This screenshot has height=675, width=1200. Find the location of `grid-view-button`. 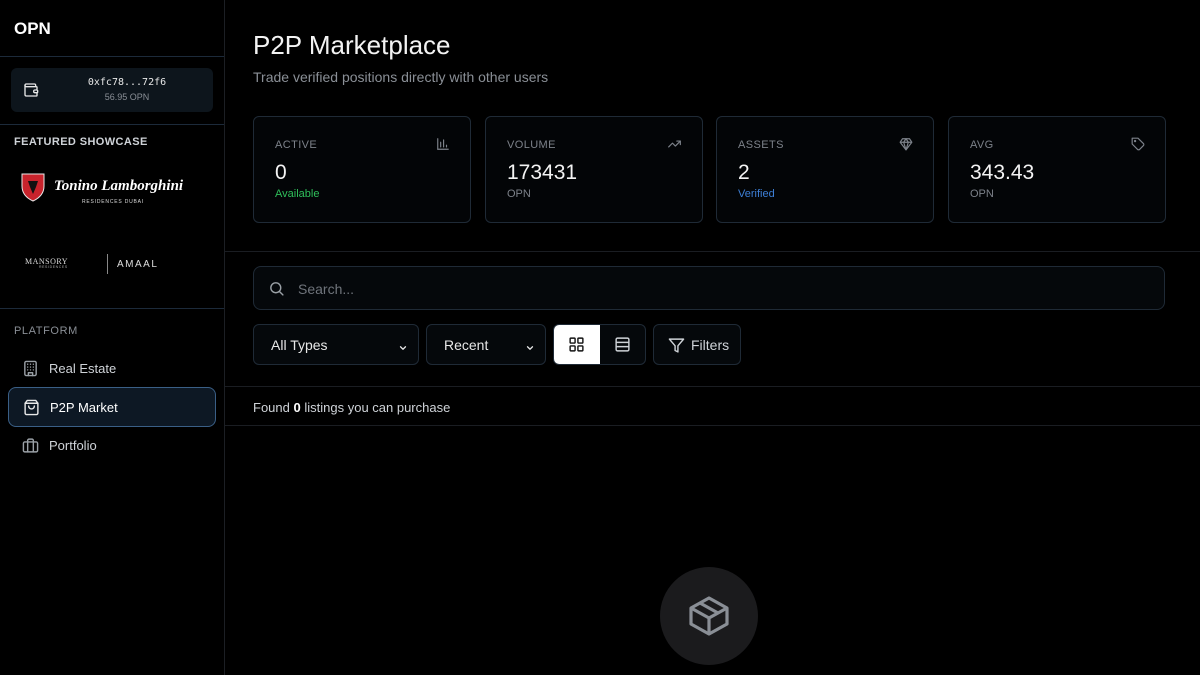

grid-view-button is located at coordinates (577, 344).